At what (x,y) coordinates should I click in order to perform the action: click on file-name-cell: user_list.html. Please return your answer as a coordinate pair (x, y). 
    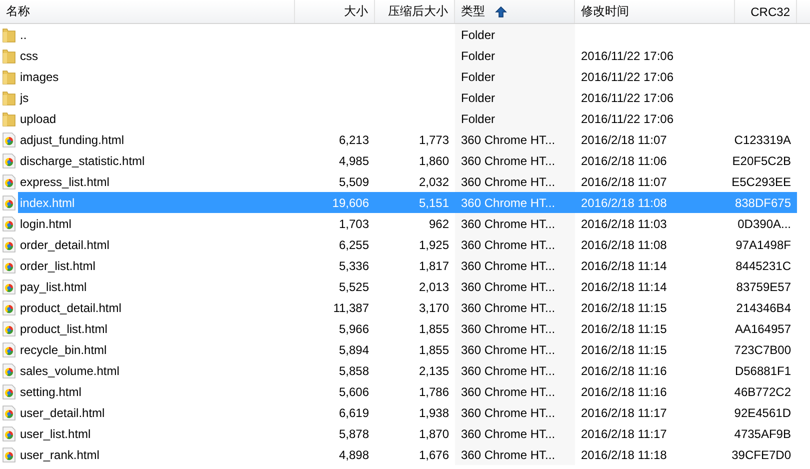
    Looking at the image, I should click on (156, 433).